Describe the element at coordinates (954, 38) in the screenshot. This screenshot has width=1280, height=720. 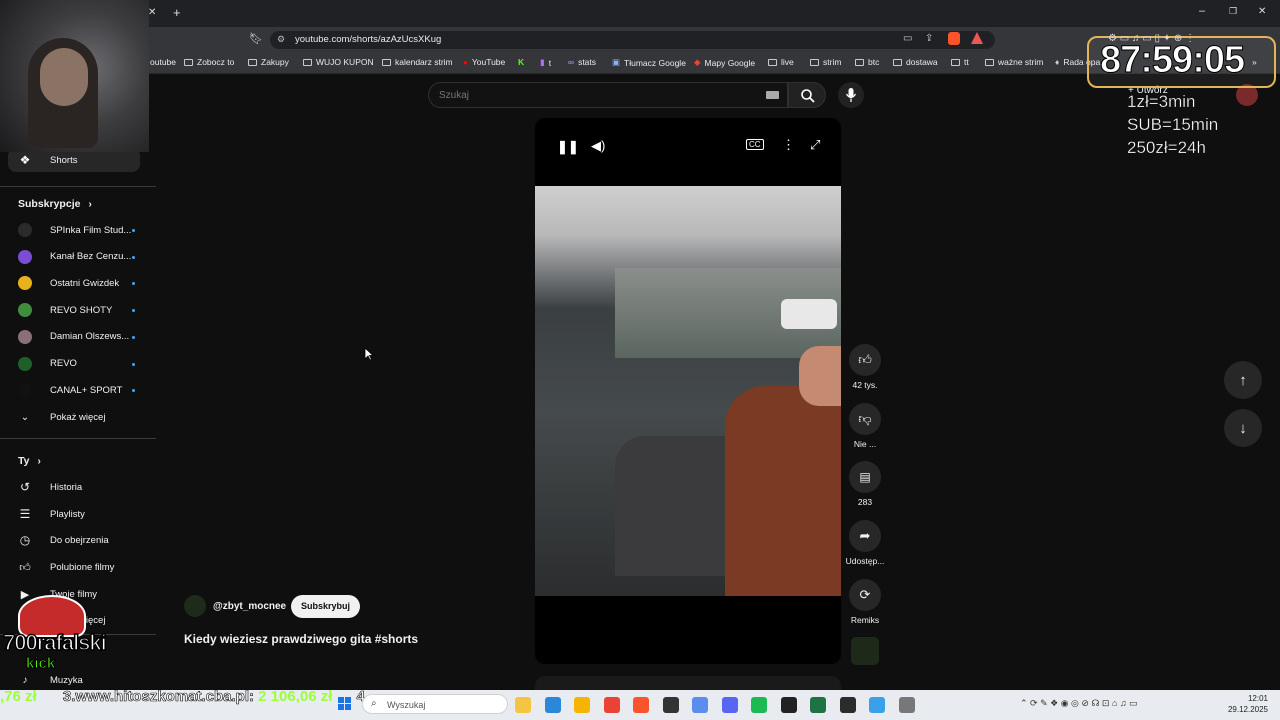
I see `brave-shield-icon` at that location.